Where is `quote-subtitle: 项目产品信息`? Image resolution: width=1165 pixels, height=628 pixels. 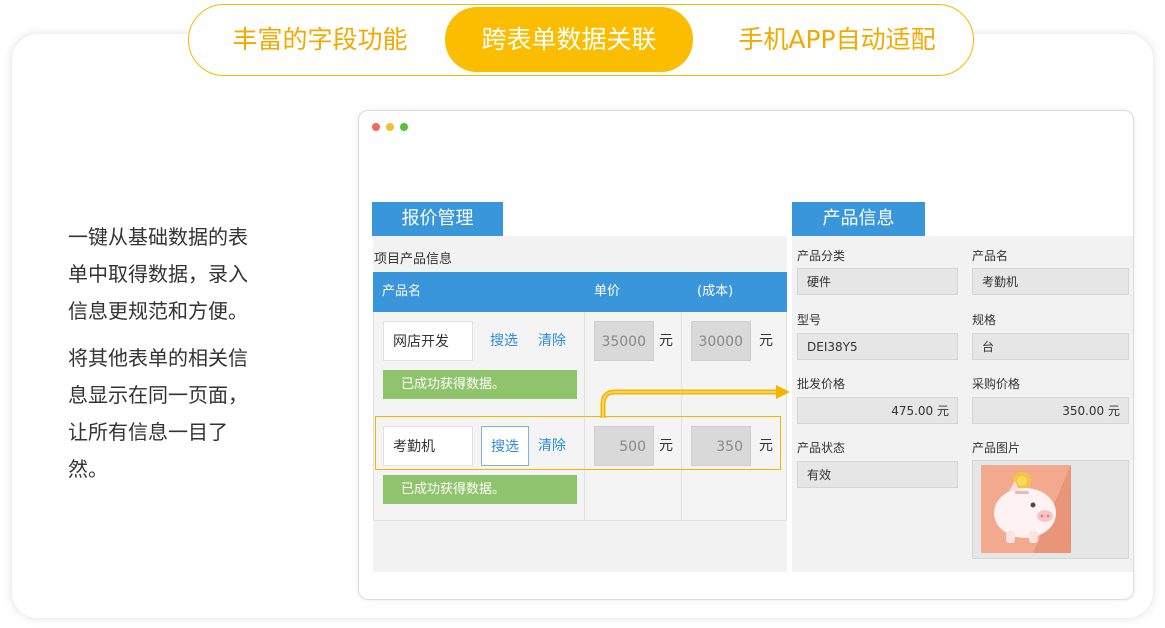 quote-subtitle: 项目产品信息 is located at coordinates (413, 259).